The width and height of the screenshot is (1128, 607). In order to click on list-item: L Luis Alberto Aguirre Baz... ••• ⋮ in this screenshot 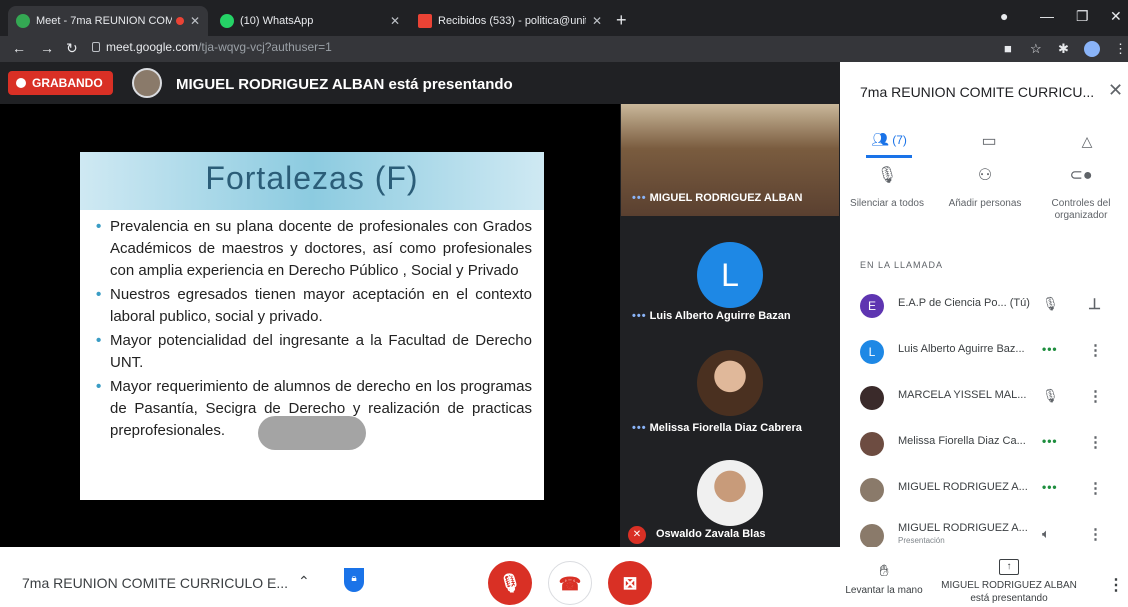, I will do `click(984, 352)`.